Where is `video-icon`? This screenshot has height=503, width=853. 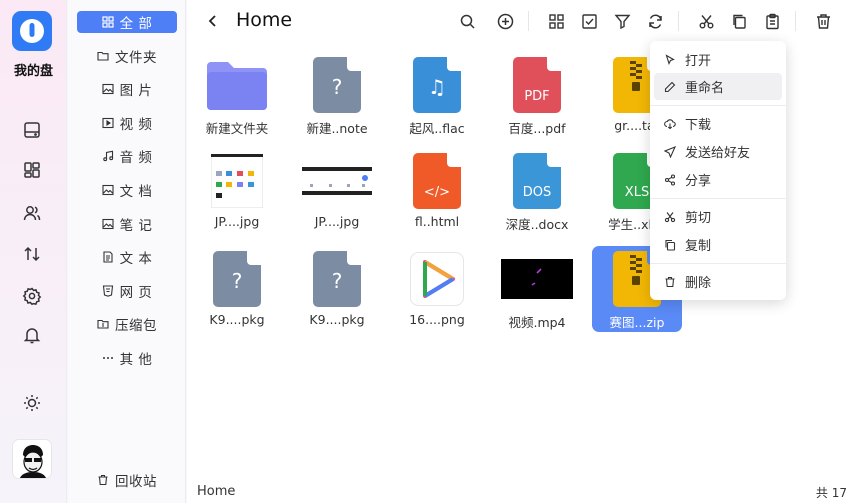 video-icon is located at coordinates (108, 123).